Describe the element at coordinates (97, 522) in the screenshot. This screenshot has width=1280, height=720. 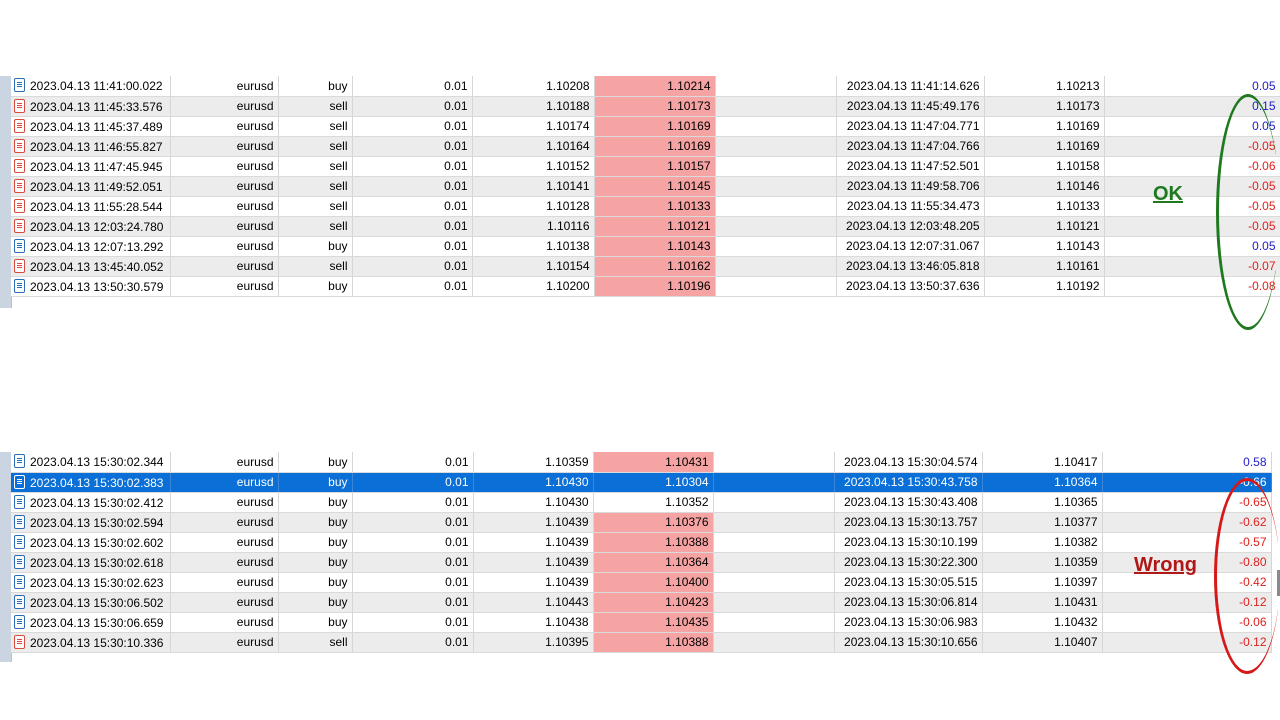
I see `open-time-text: 2023.04.13 15:30:02.594` at that location.